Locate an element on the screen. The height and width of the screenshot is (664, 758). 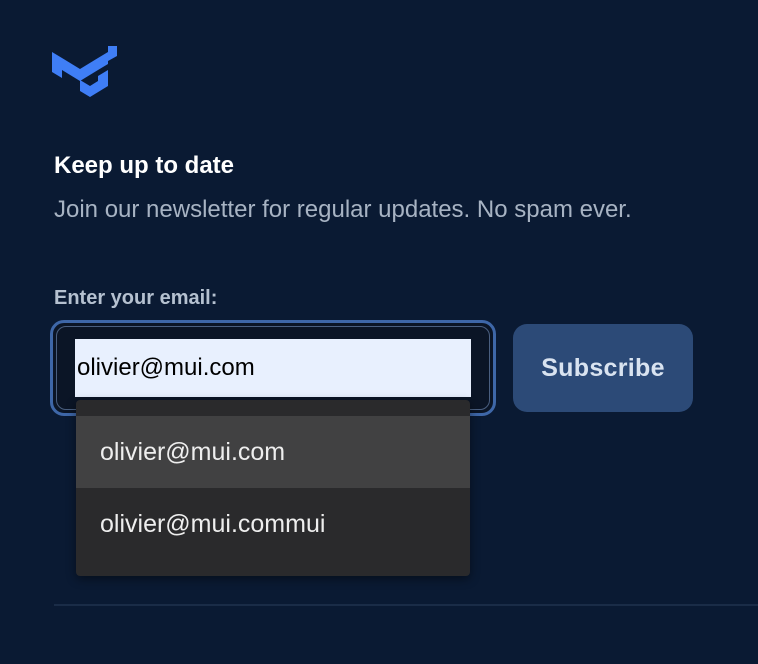
autocomplete-option: olivier@mui.commui is located at coordinates (273, 524).